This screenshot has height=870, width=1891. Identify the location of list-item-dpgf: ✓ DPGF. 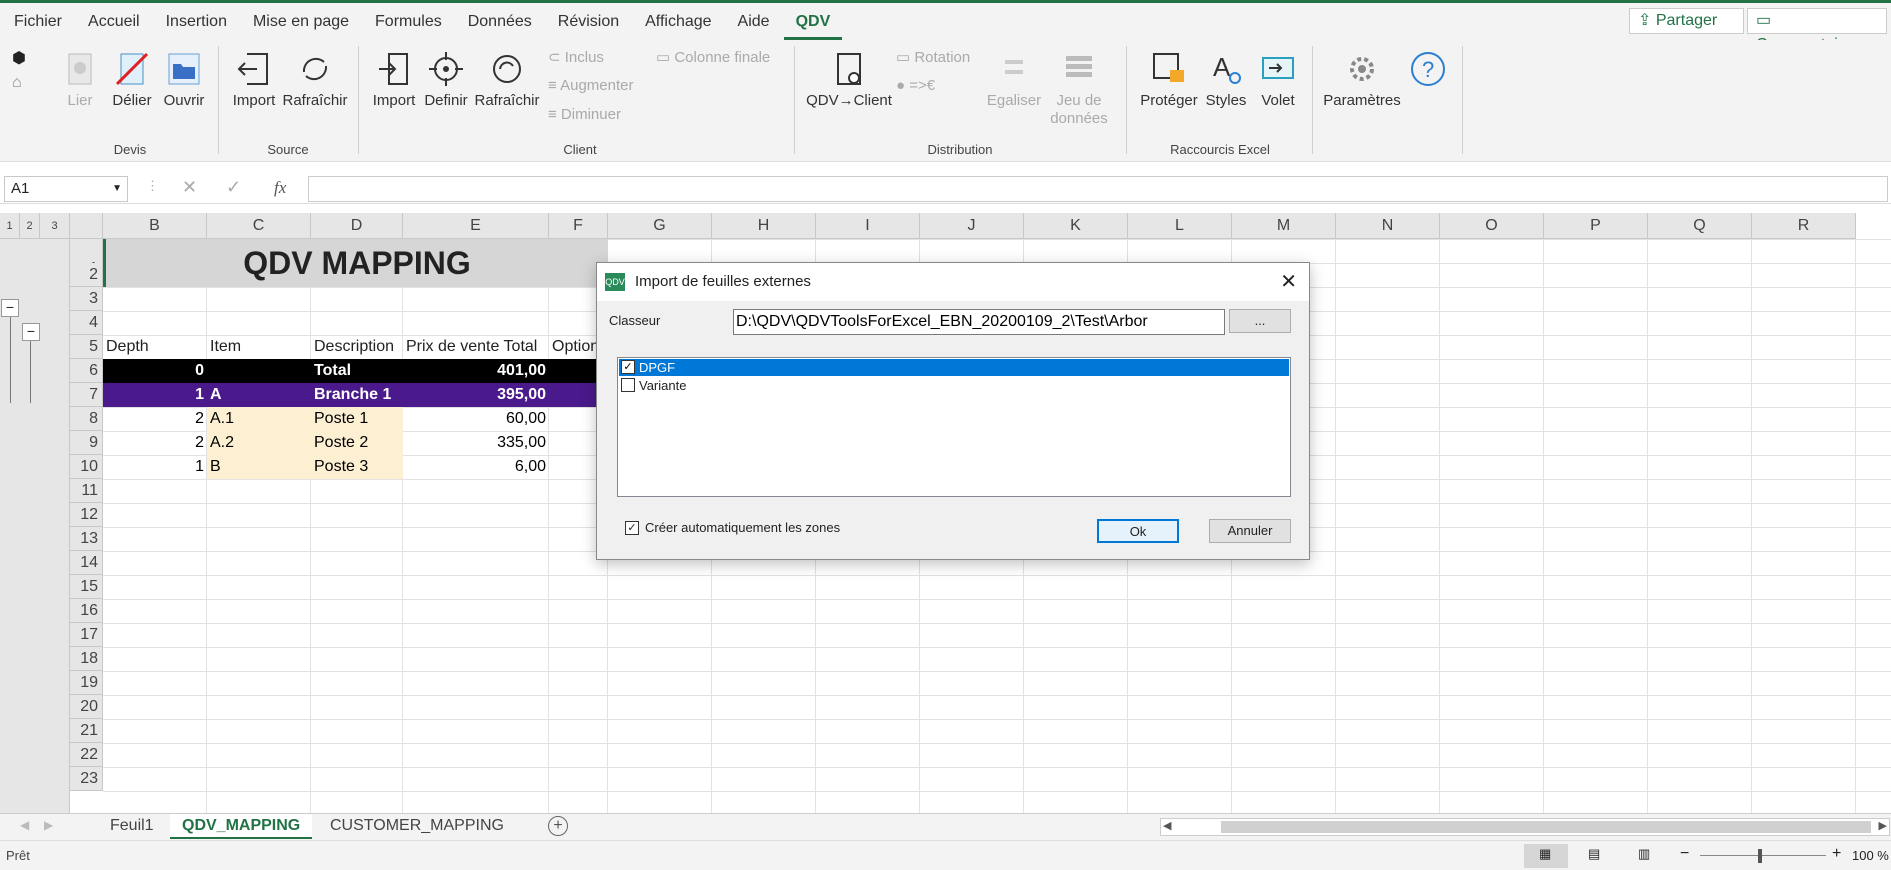
(954, 367).